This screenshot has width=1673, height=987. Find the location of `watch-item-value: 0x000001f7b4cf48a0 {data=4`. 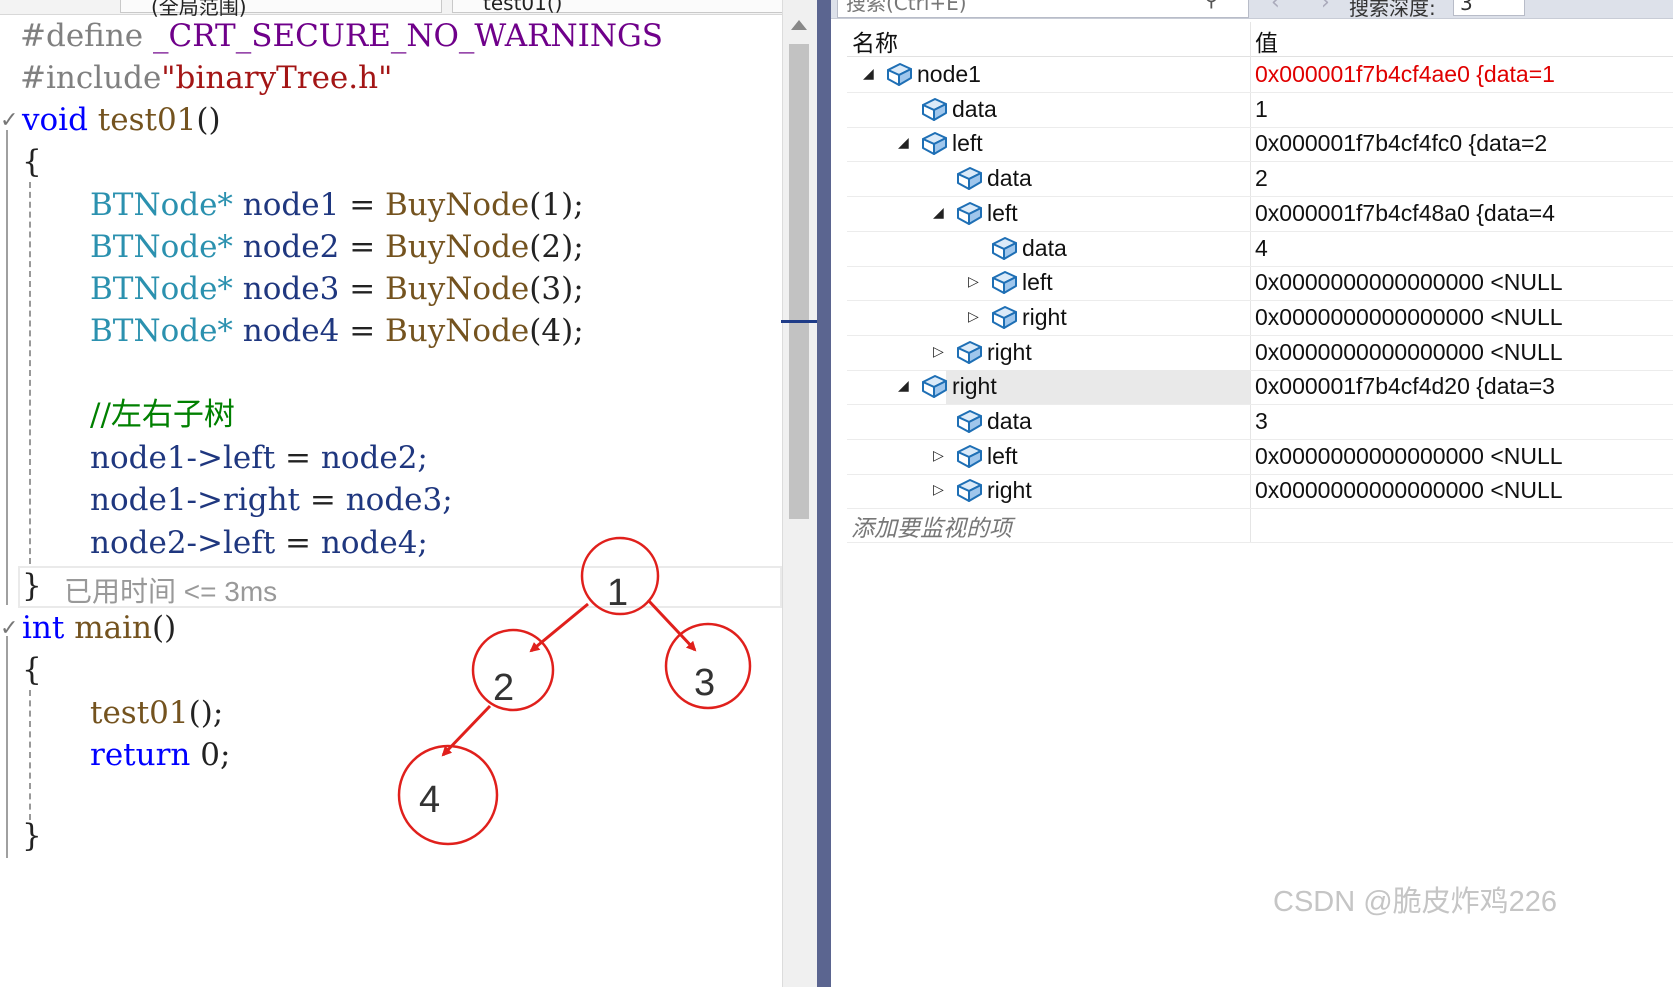

watch-item-value: 0x000001f7b4cf48a0 {data=4 is located at coordinates (1405, 213).